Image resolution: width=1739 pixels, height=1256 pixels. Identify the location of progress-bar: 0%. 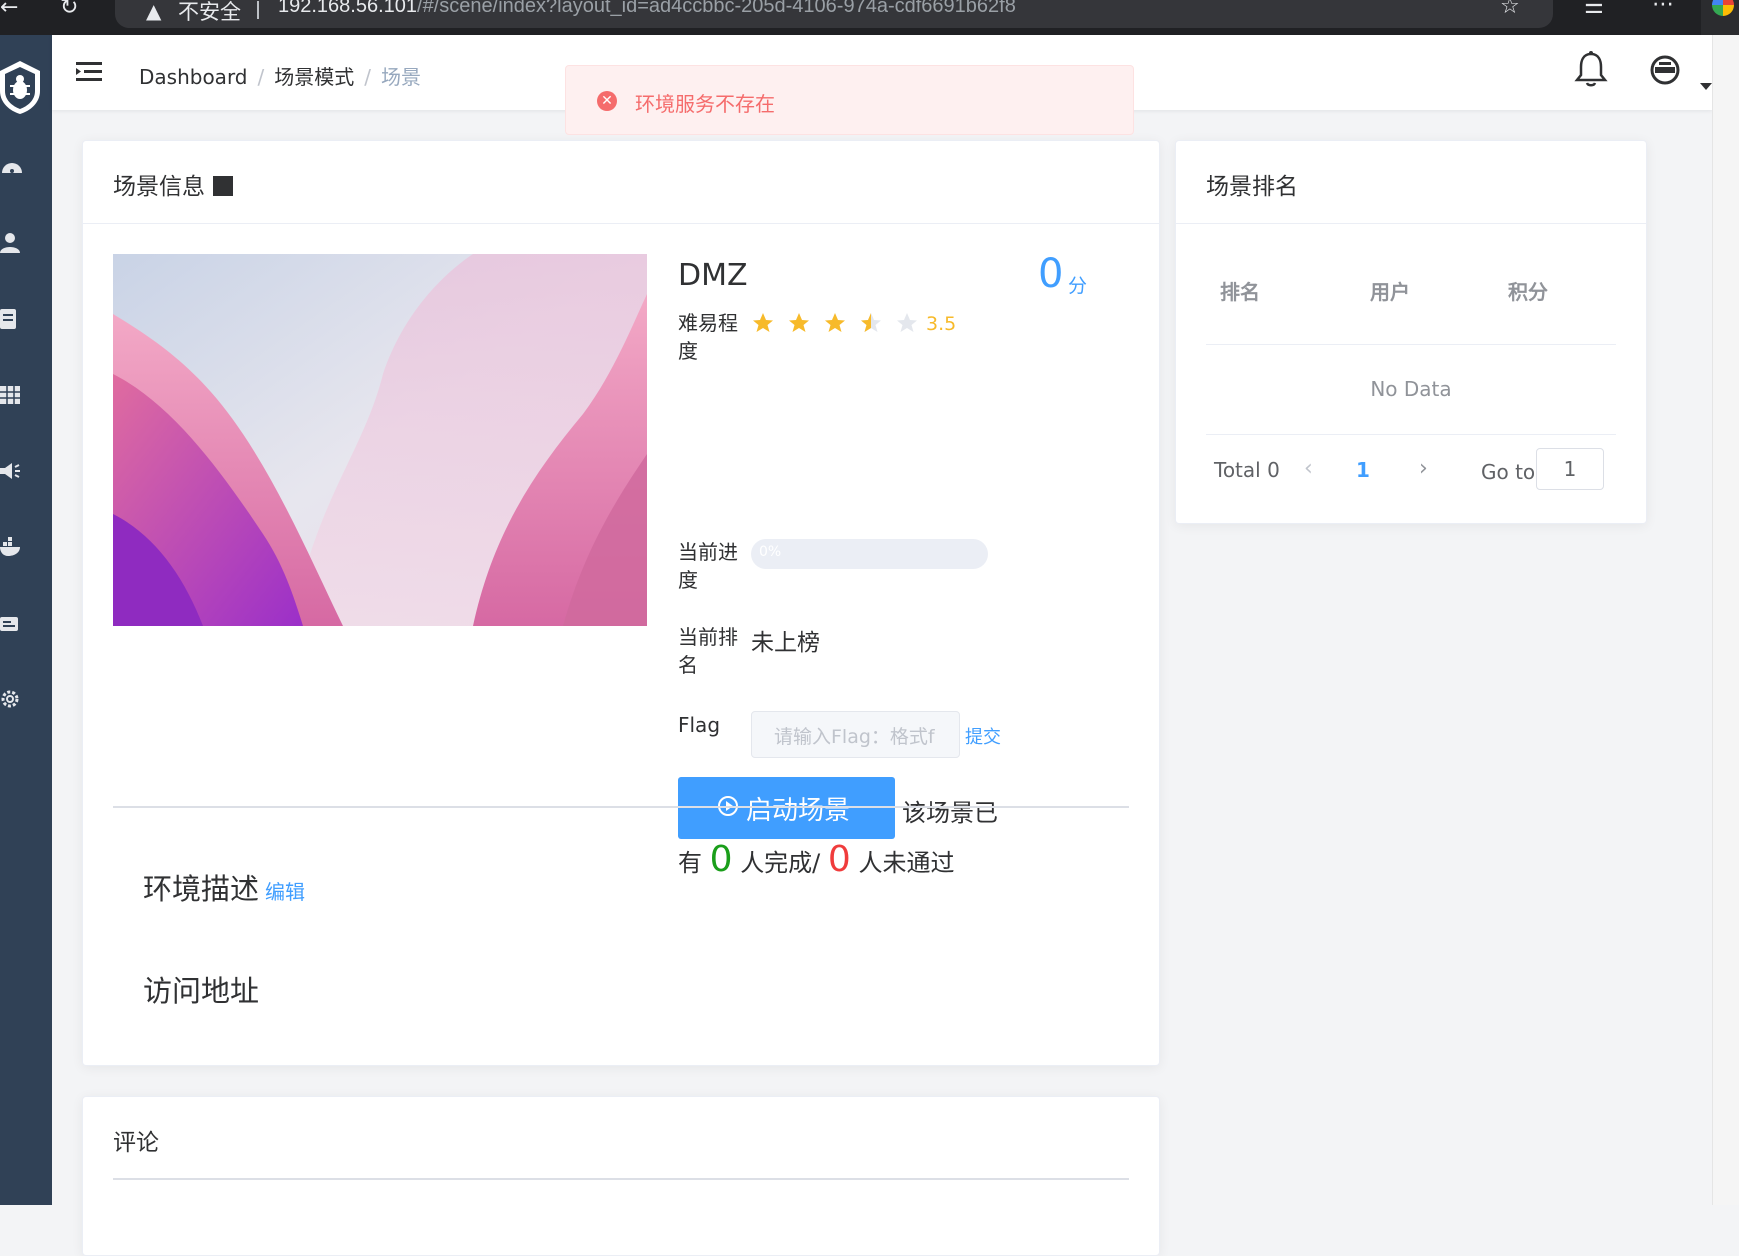
(869, 554).